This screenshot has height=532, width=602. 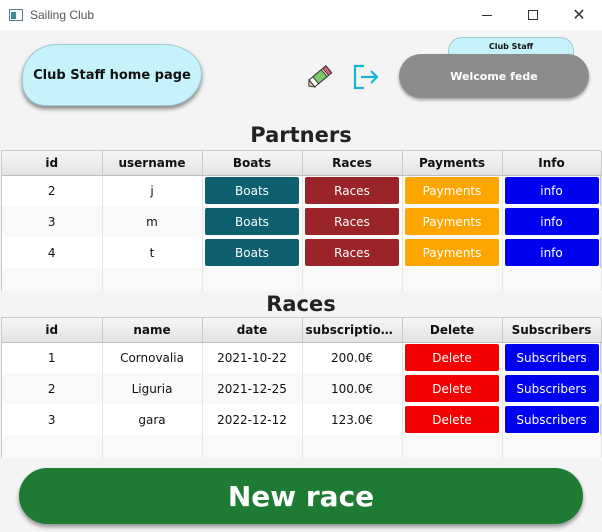 What do you see at coordinates (16, 15) in the screenshot?
I see `app-icon` at bounding box center [16, 15].